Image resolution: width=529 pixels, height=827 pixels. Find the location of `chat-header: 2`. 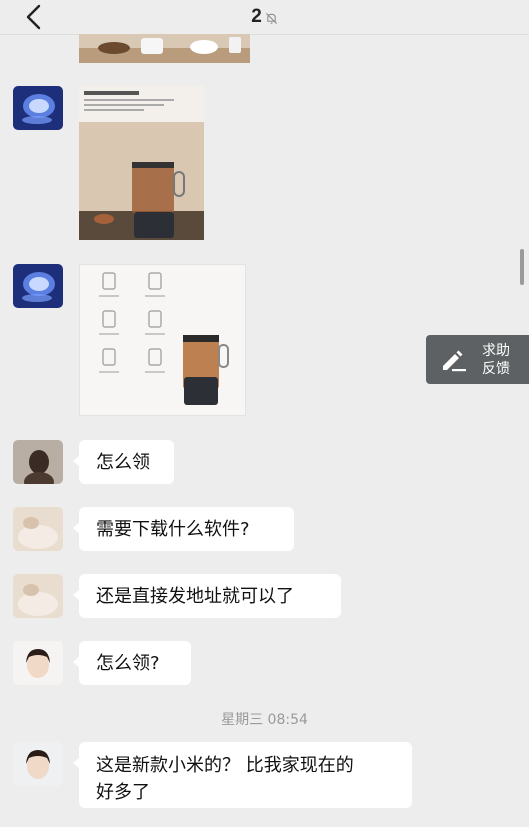

chat-header: 2 is located at coordinates (264, 17).